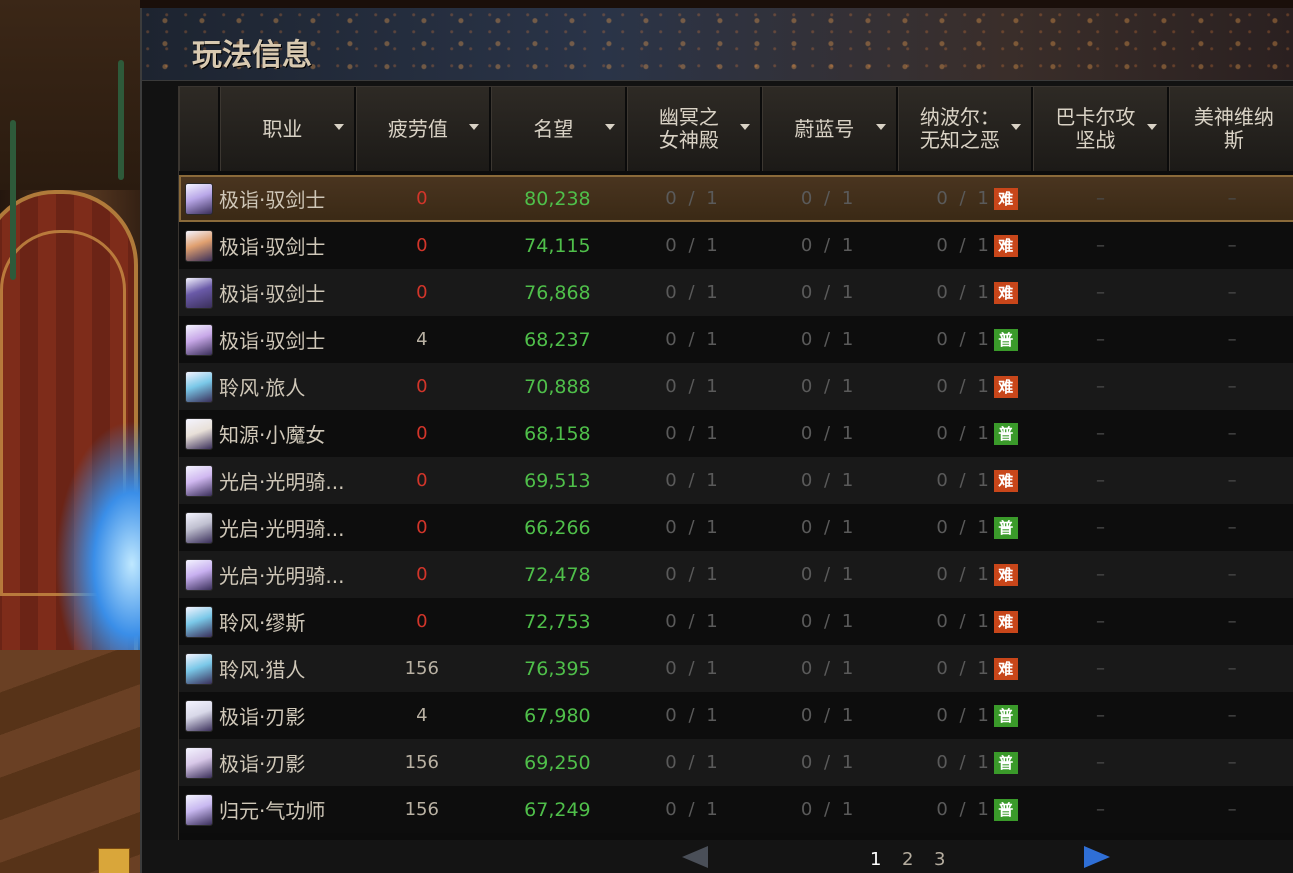 This screenshot has height=873, width=1293. What do you see at coordinates (266, 621) in the screenshot?
I see `character-cell: 聆风·缪斯` at bounding box center [266, 621].